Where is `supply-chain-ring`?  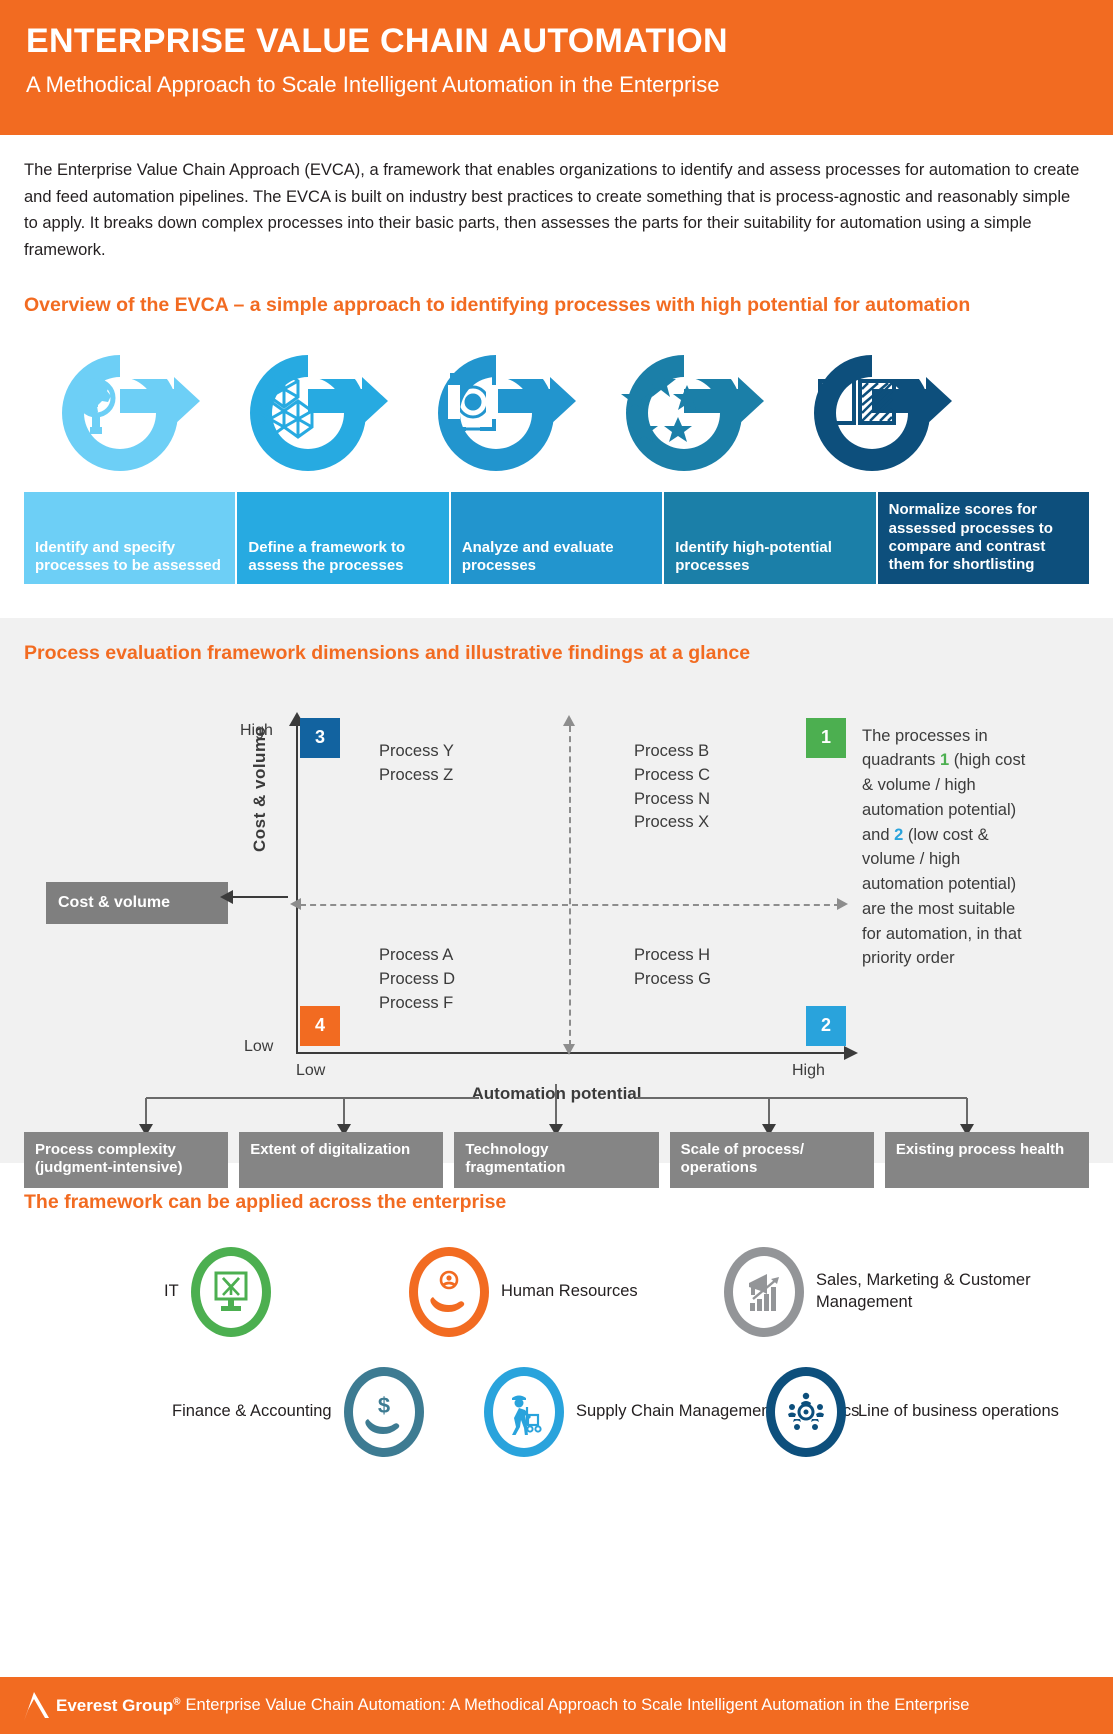 supply-chain-ring is located at coordinates (524, 1411).